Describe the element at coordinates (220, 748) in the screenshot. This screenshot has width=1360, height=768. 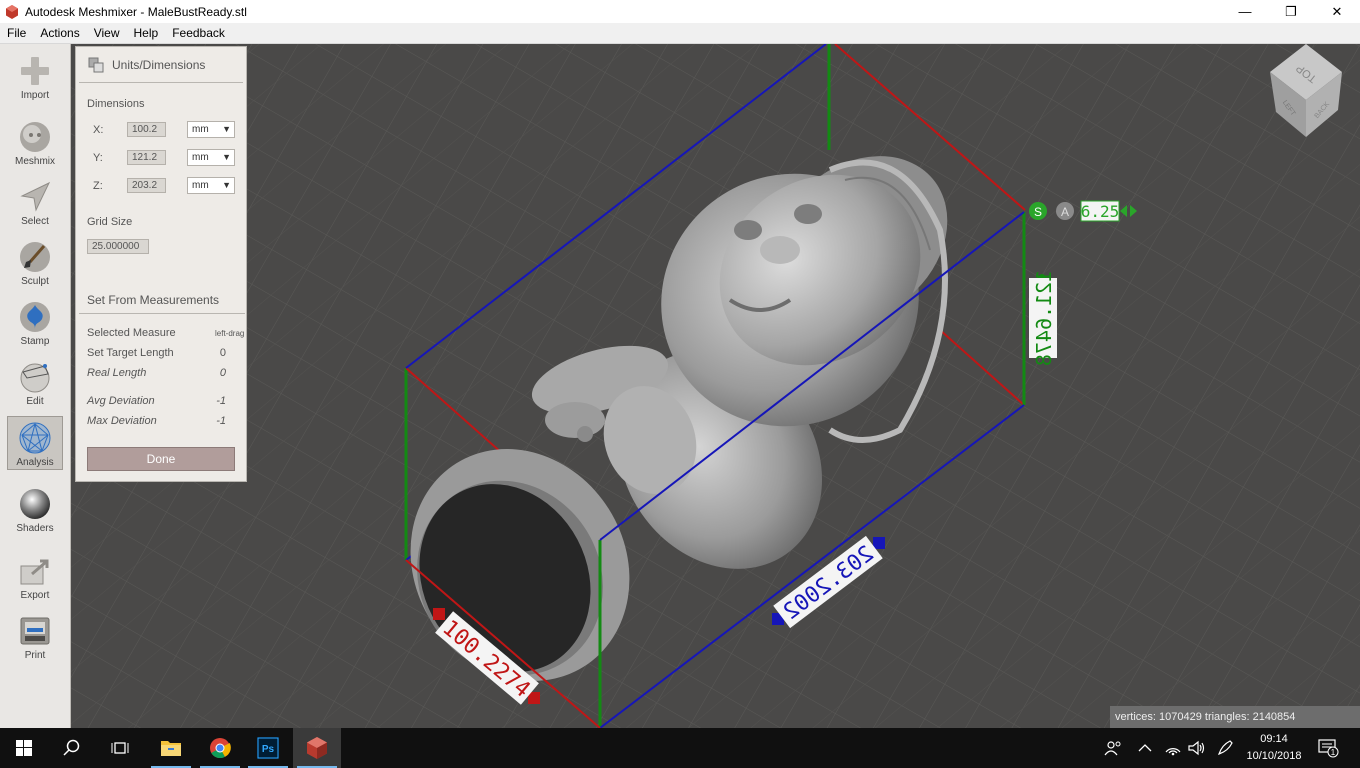
I see `taskbar-chrome` at that location.